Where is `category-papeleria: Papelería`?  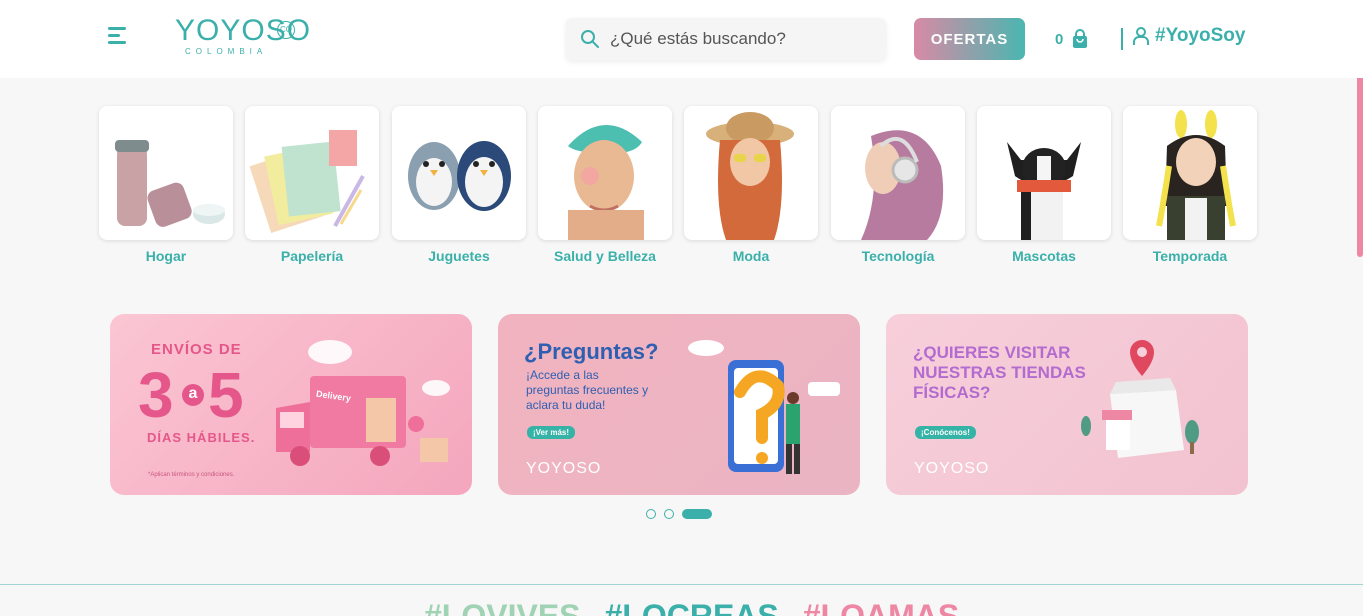 category-papeleria: Papelería is located at coordinates (312, 185).